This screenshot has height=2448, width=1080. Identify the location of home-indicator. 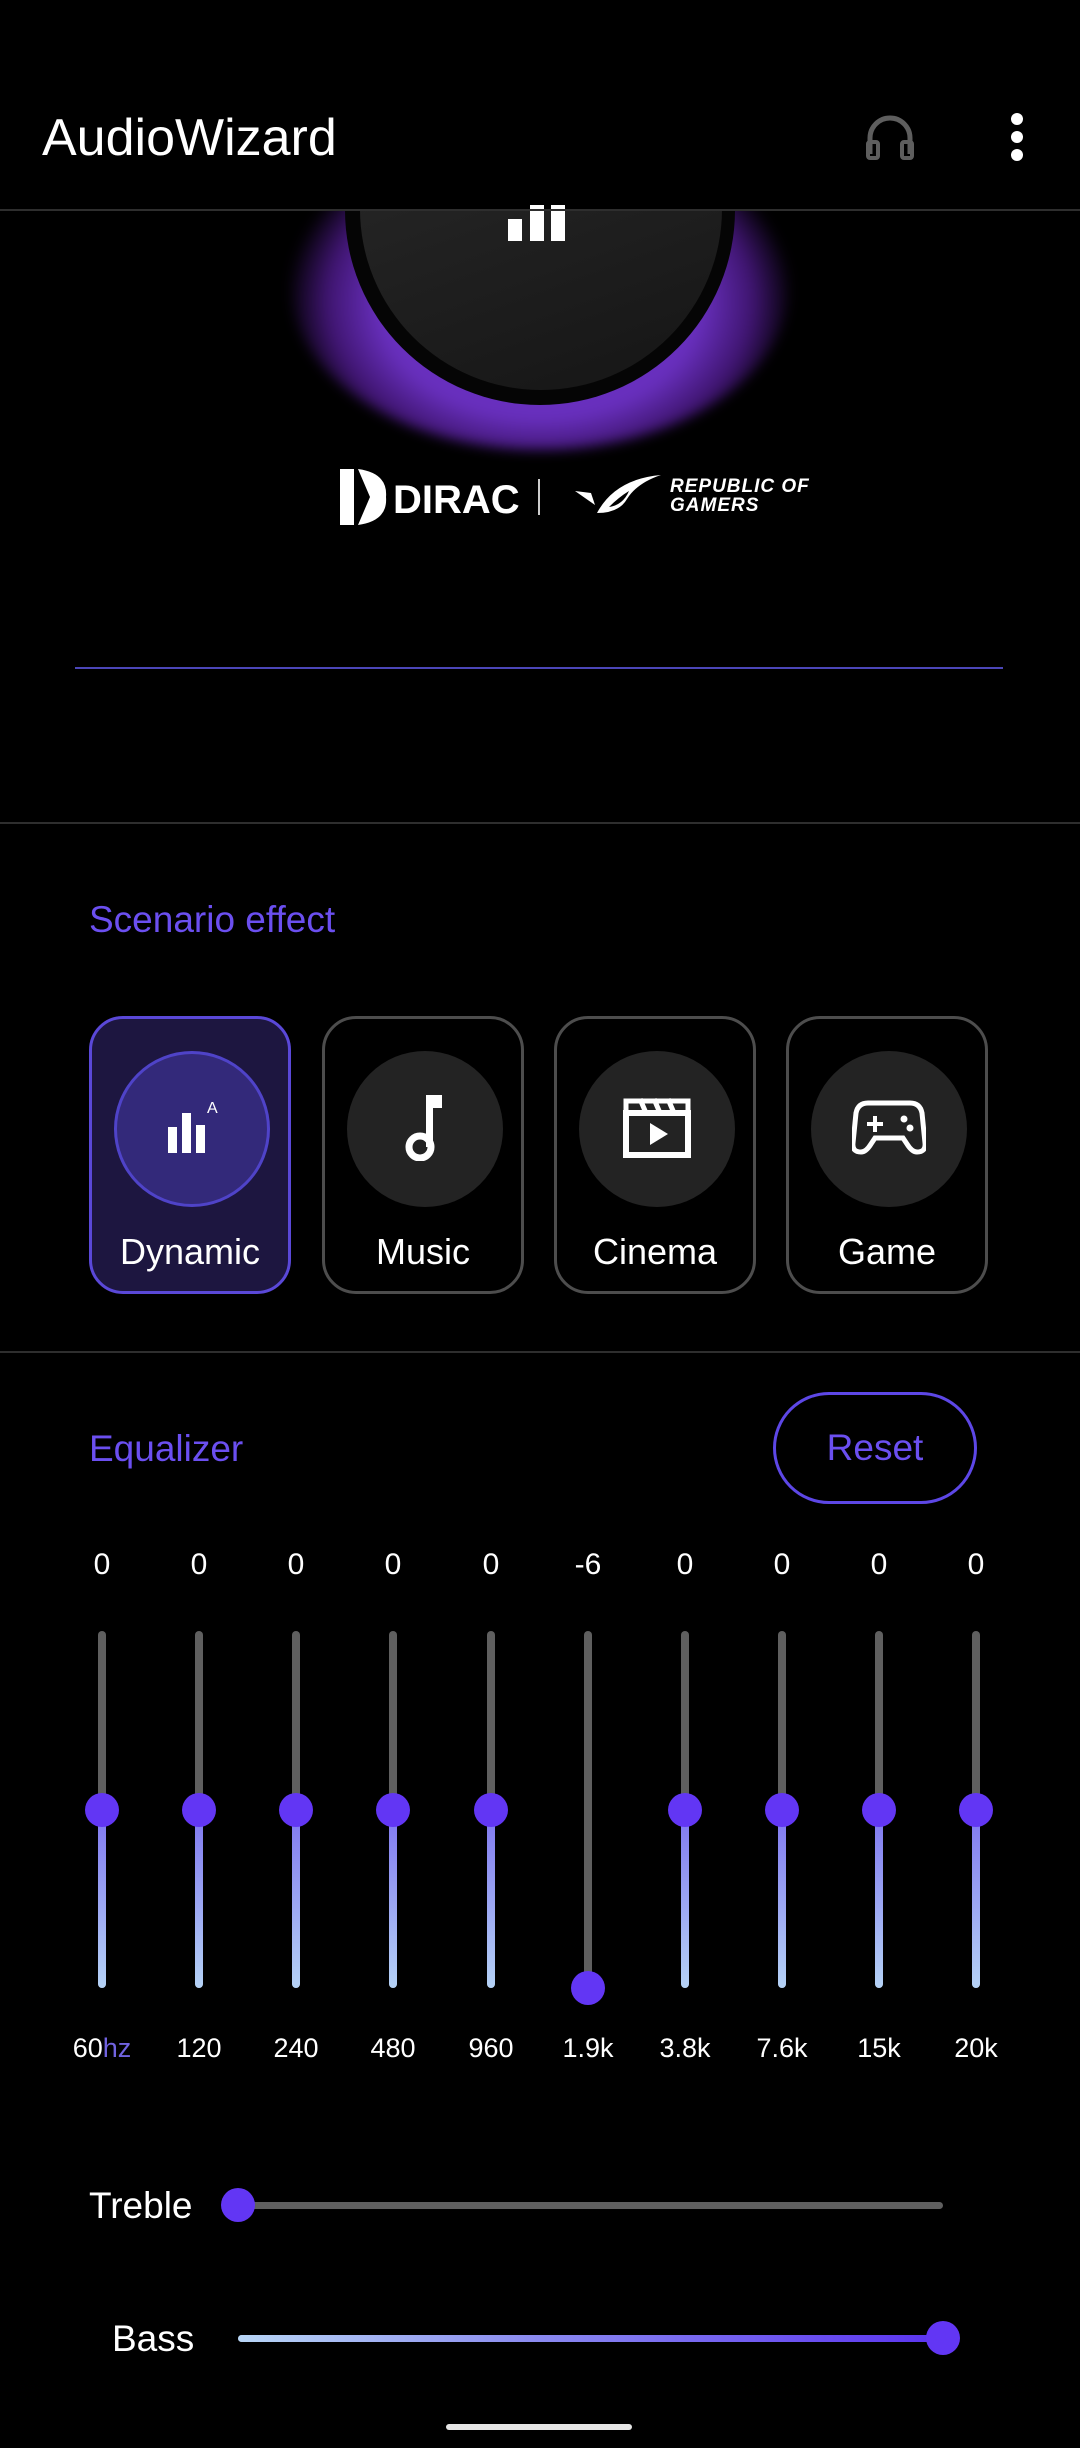
(539, 2427).